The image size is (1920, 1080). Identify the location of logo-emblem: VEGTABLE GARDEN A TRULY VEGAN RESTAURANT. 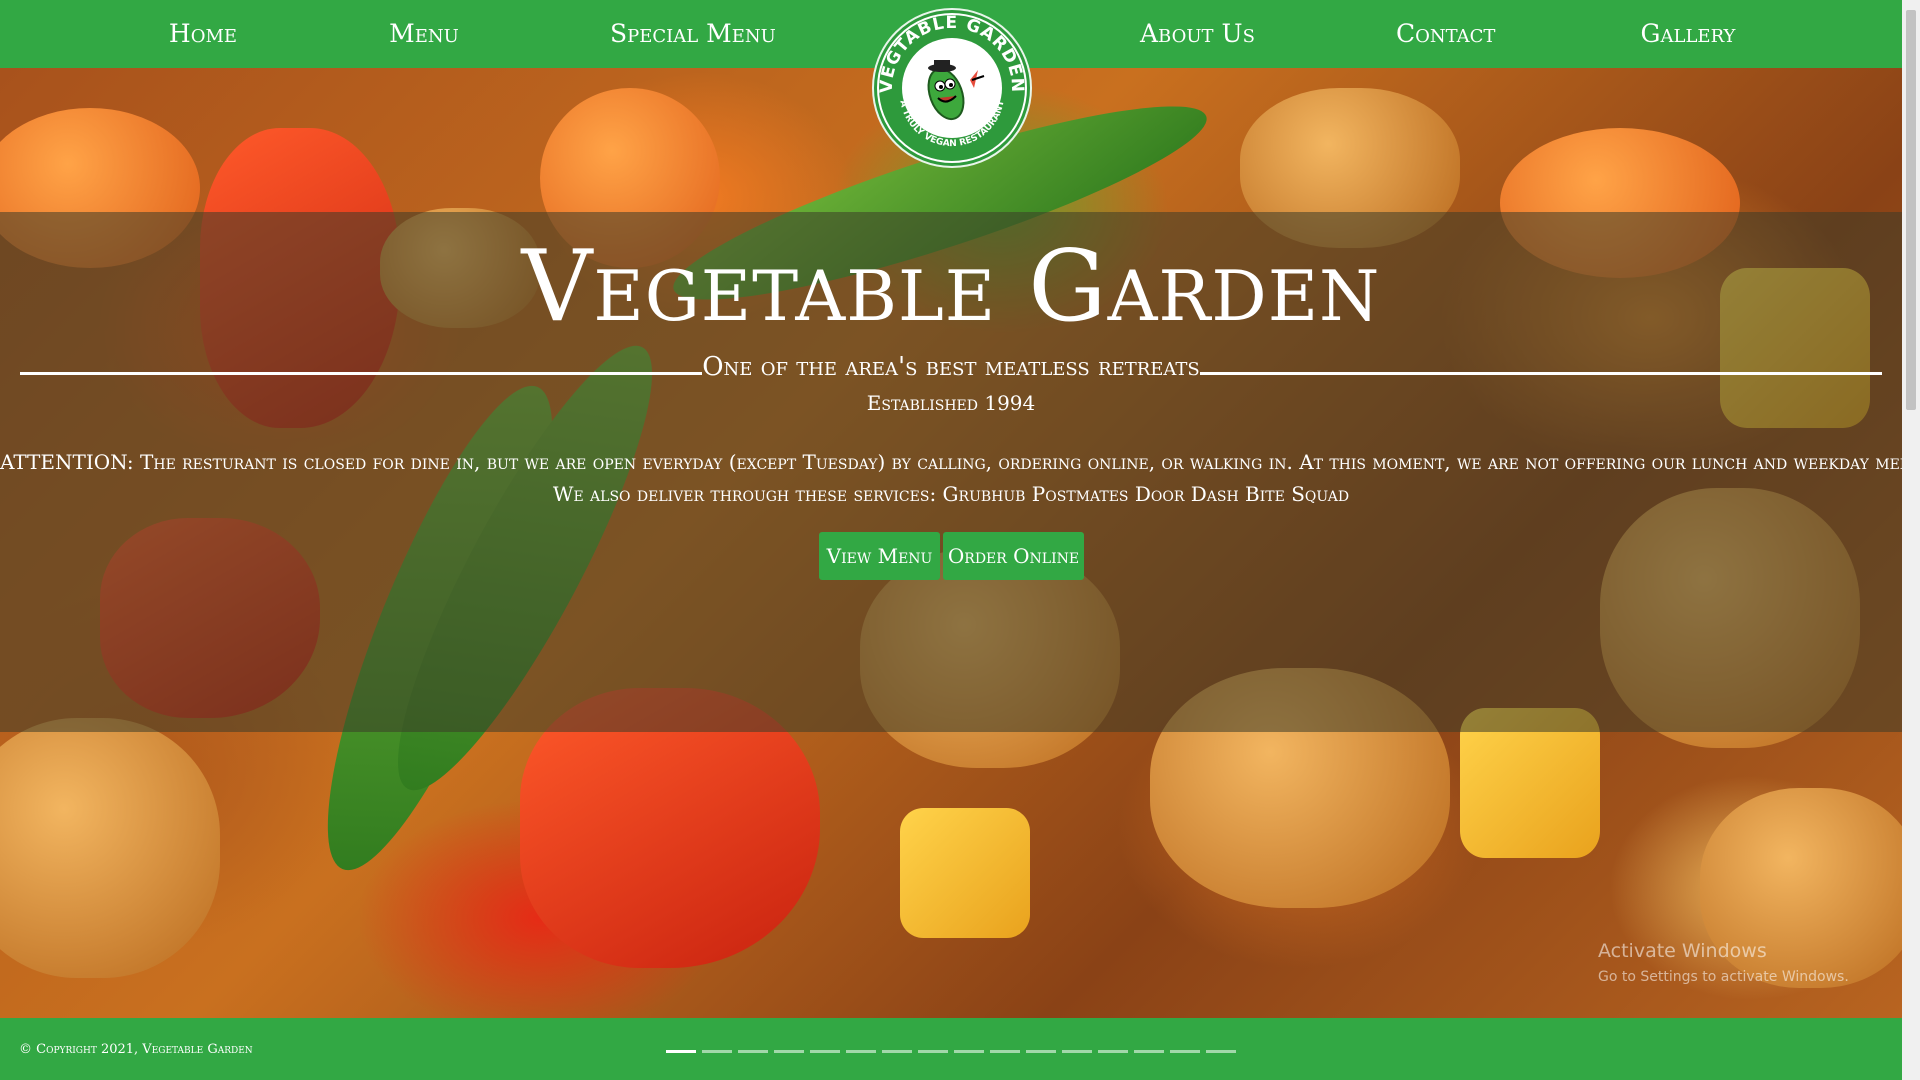
(952, 88).